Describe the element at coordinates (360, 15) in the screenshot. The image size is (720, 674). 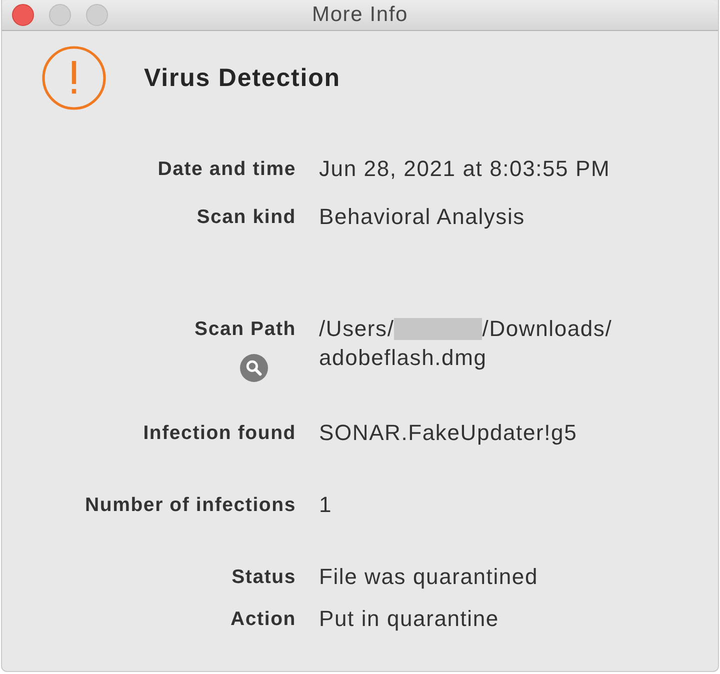
I see `window-title: More Info` at that location.